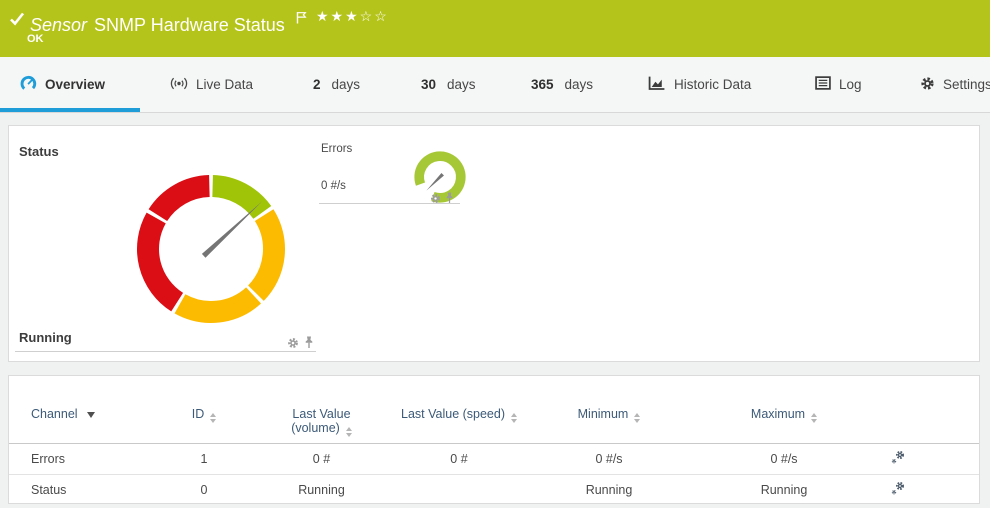 This screenshot has height=508, width=990. I want to click on last-value-speed, so click(459, 490).